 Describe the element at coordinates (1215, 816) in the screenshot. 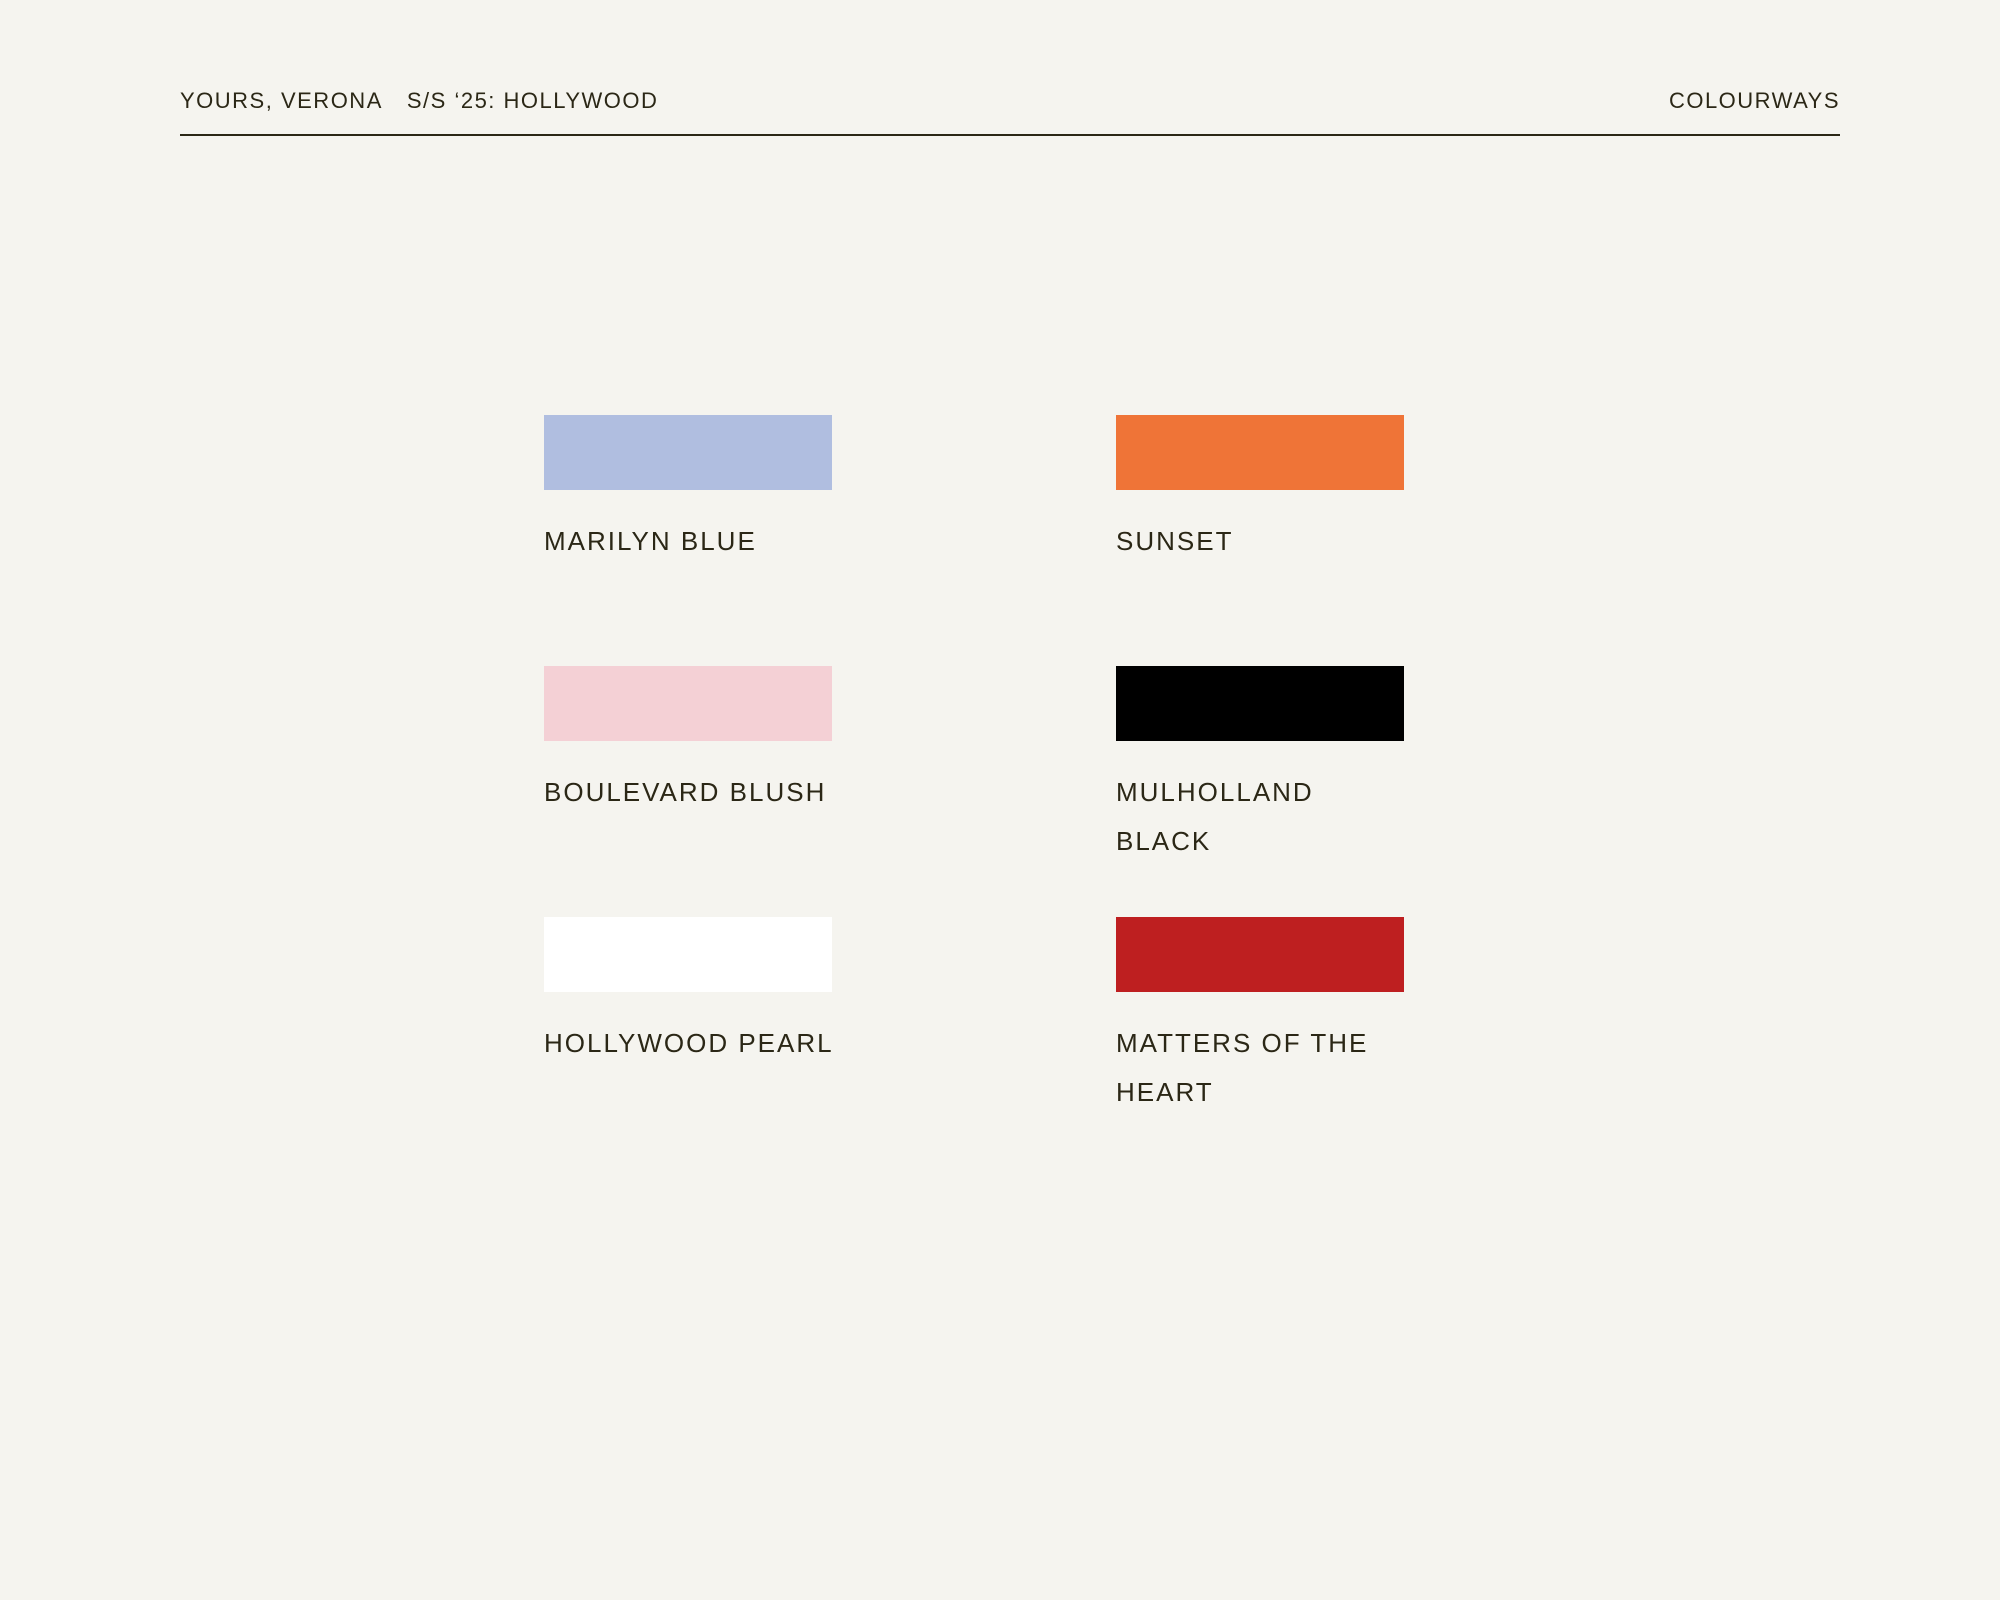

I see `colour-name: MULHOLLAND BLACK` at that location.